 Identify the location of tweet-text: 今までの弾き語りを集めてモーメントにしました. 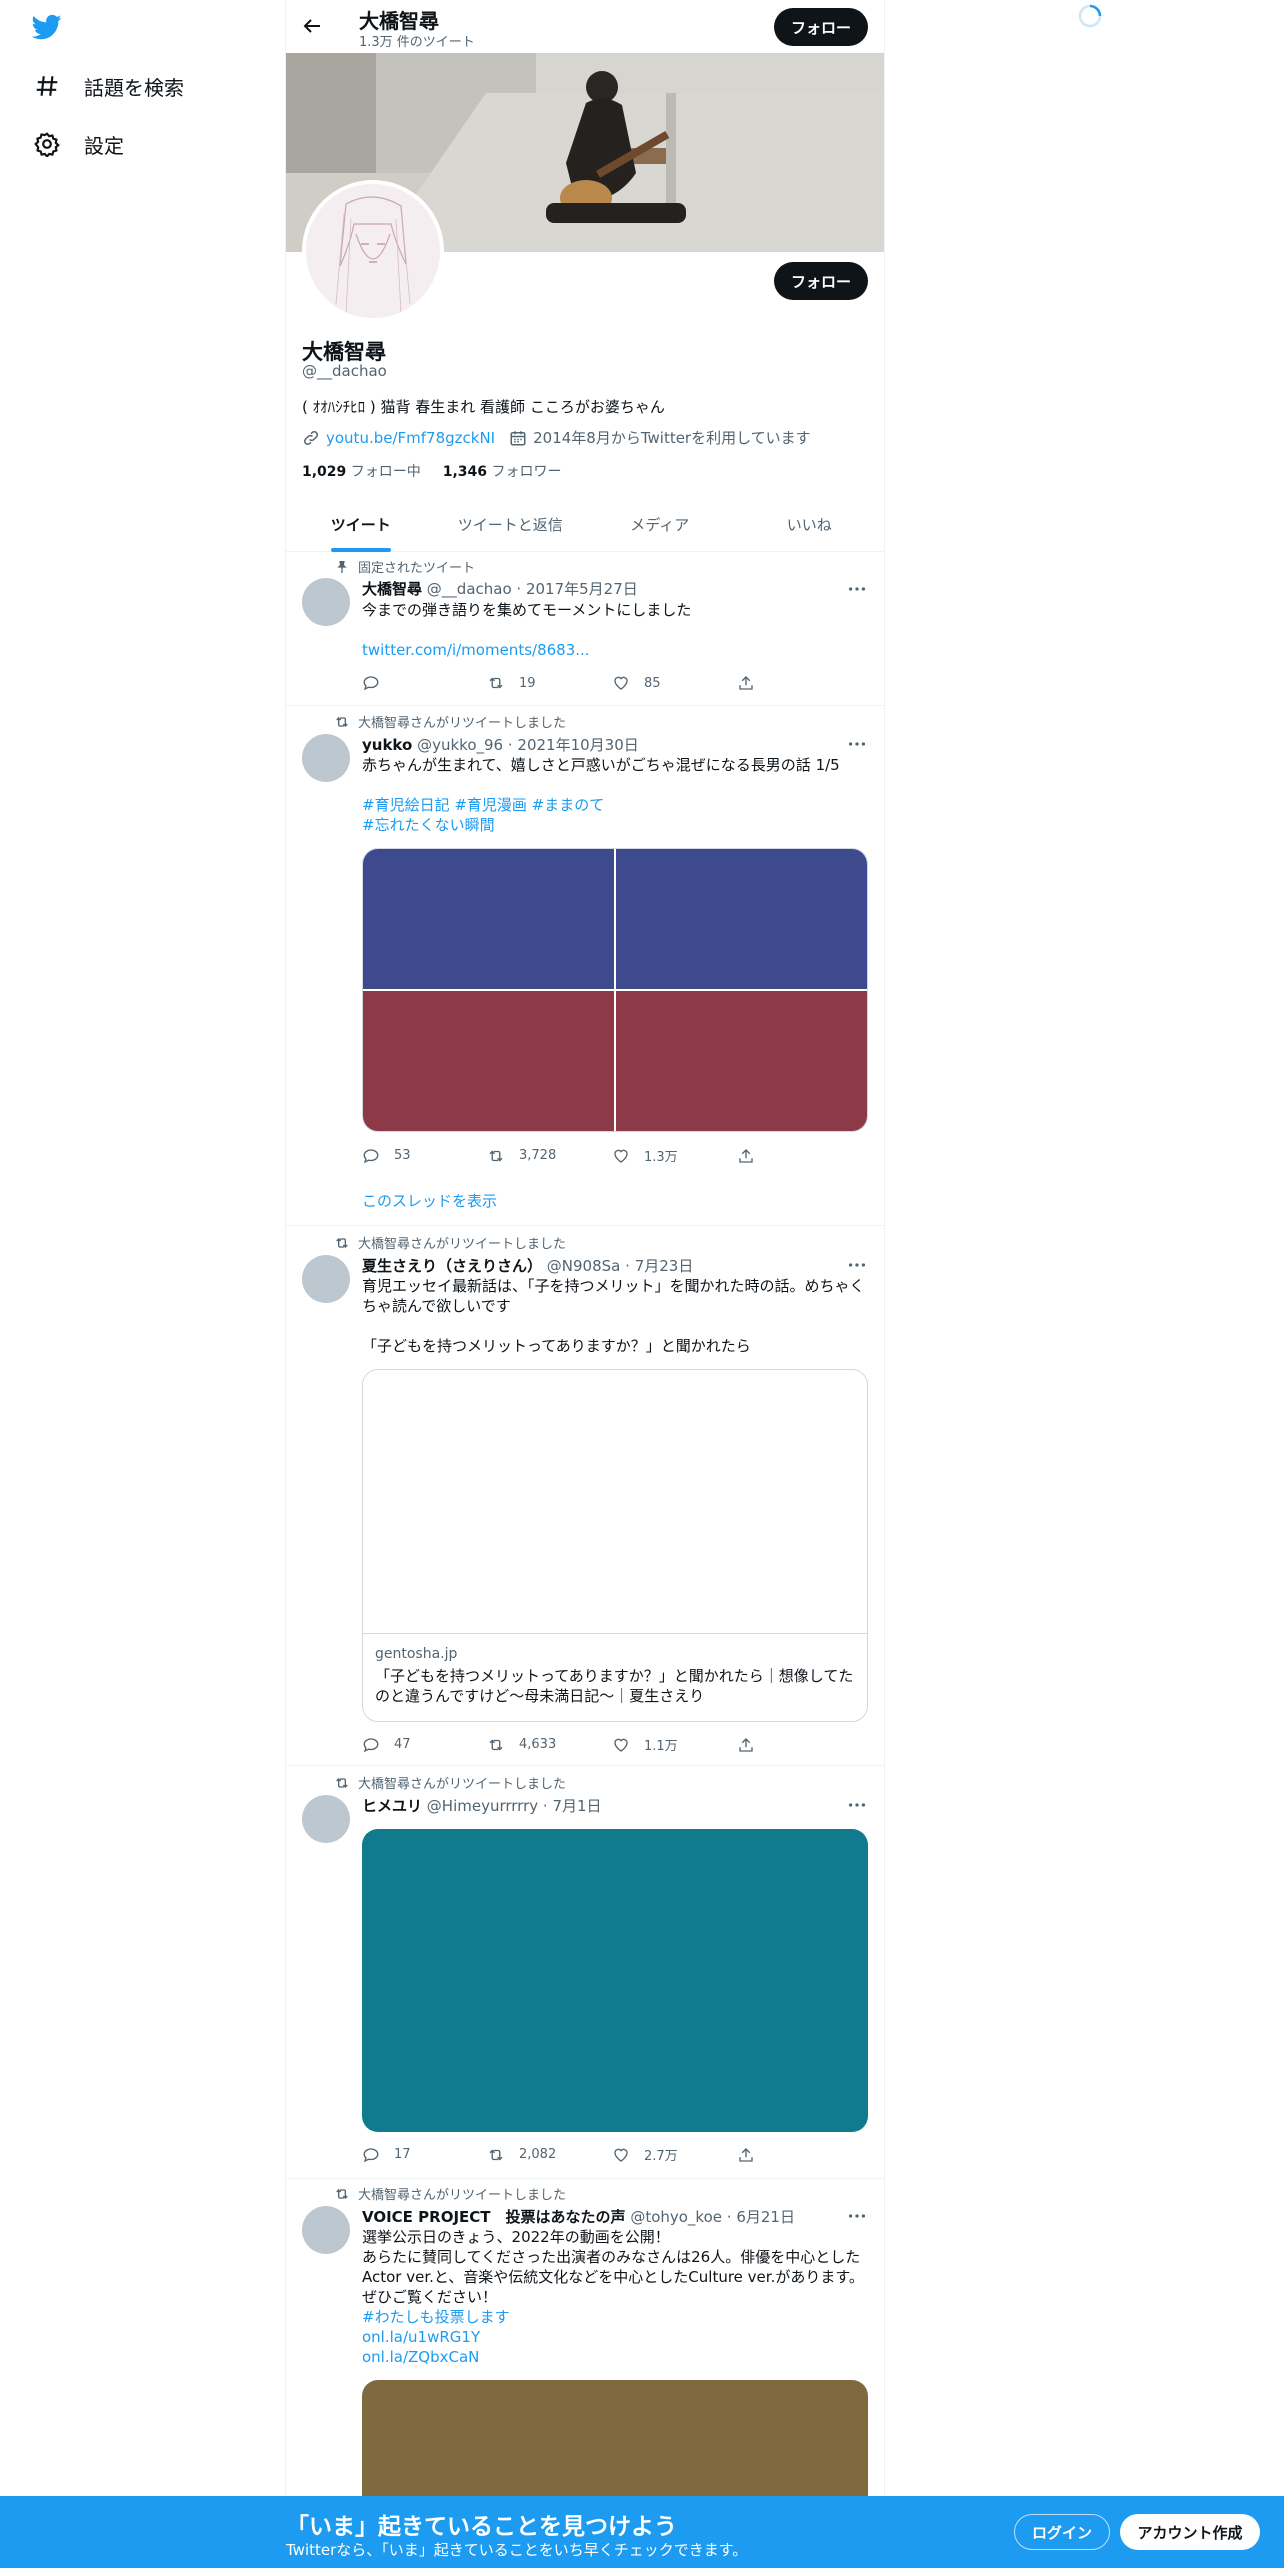
(527, 610).